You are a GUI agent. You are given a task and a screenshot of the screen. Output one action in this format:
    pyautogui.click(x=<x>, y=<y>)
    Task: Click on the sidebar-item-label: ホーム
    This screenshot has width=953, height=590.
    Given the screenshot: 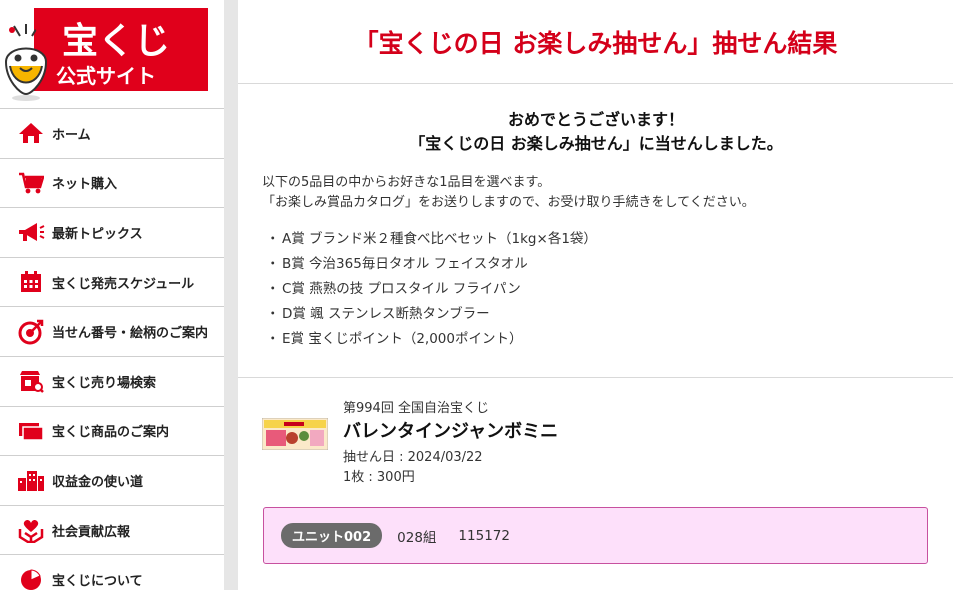 What is the action you would take?
    pyautogui.click(x=71, y=135)
    